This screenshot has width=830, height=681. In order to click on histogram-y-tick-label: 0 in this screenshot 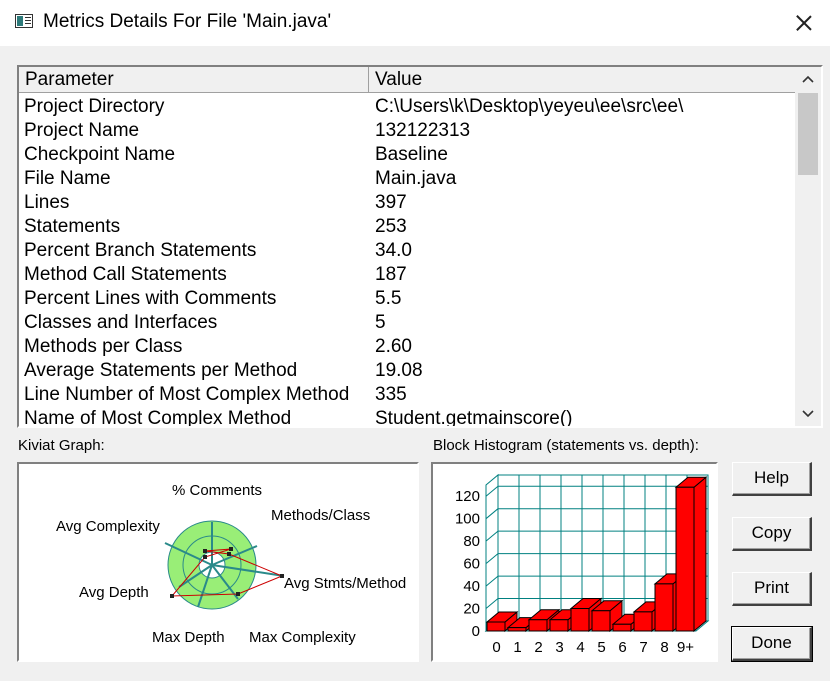, I will do `click(476, 631)`.